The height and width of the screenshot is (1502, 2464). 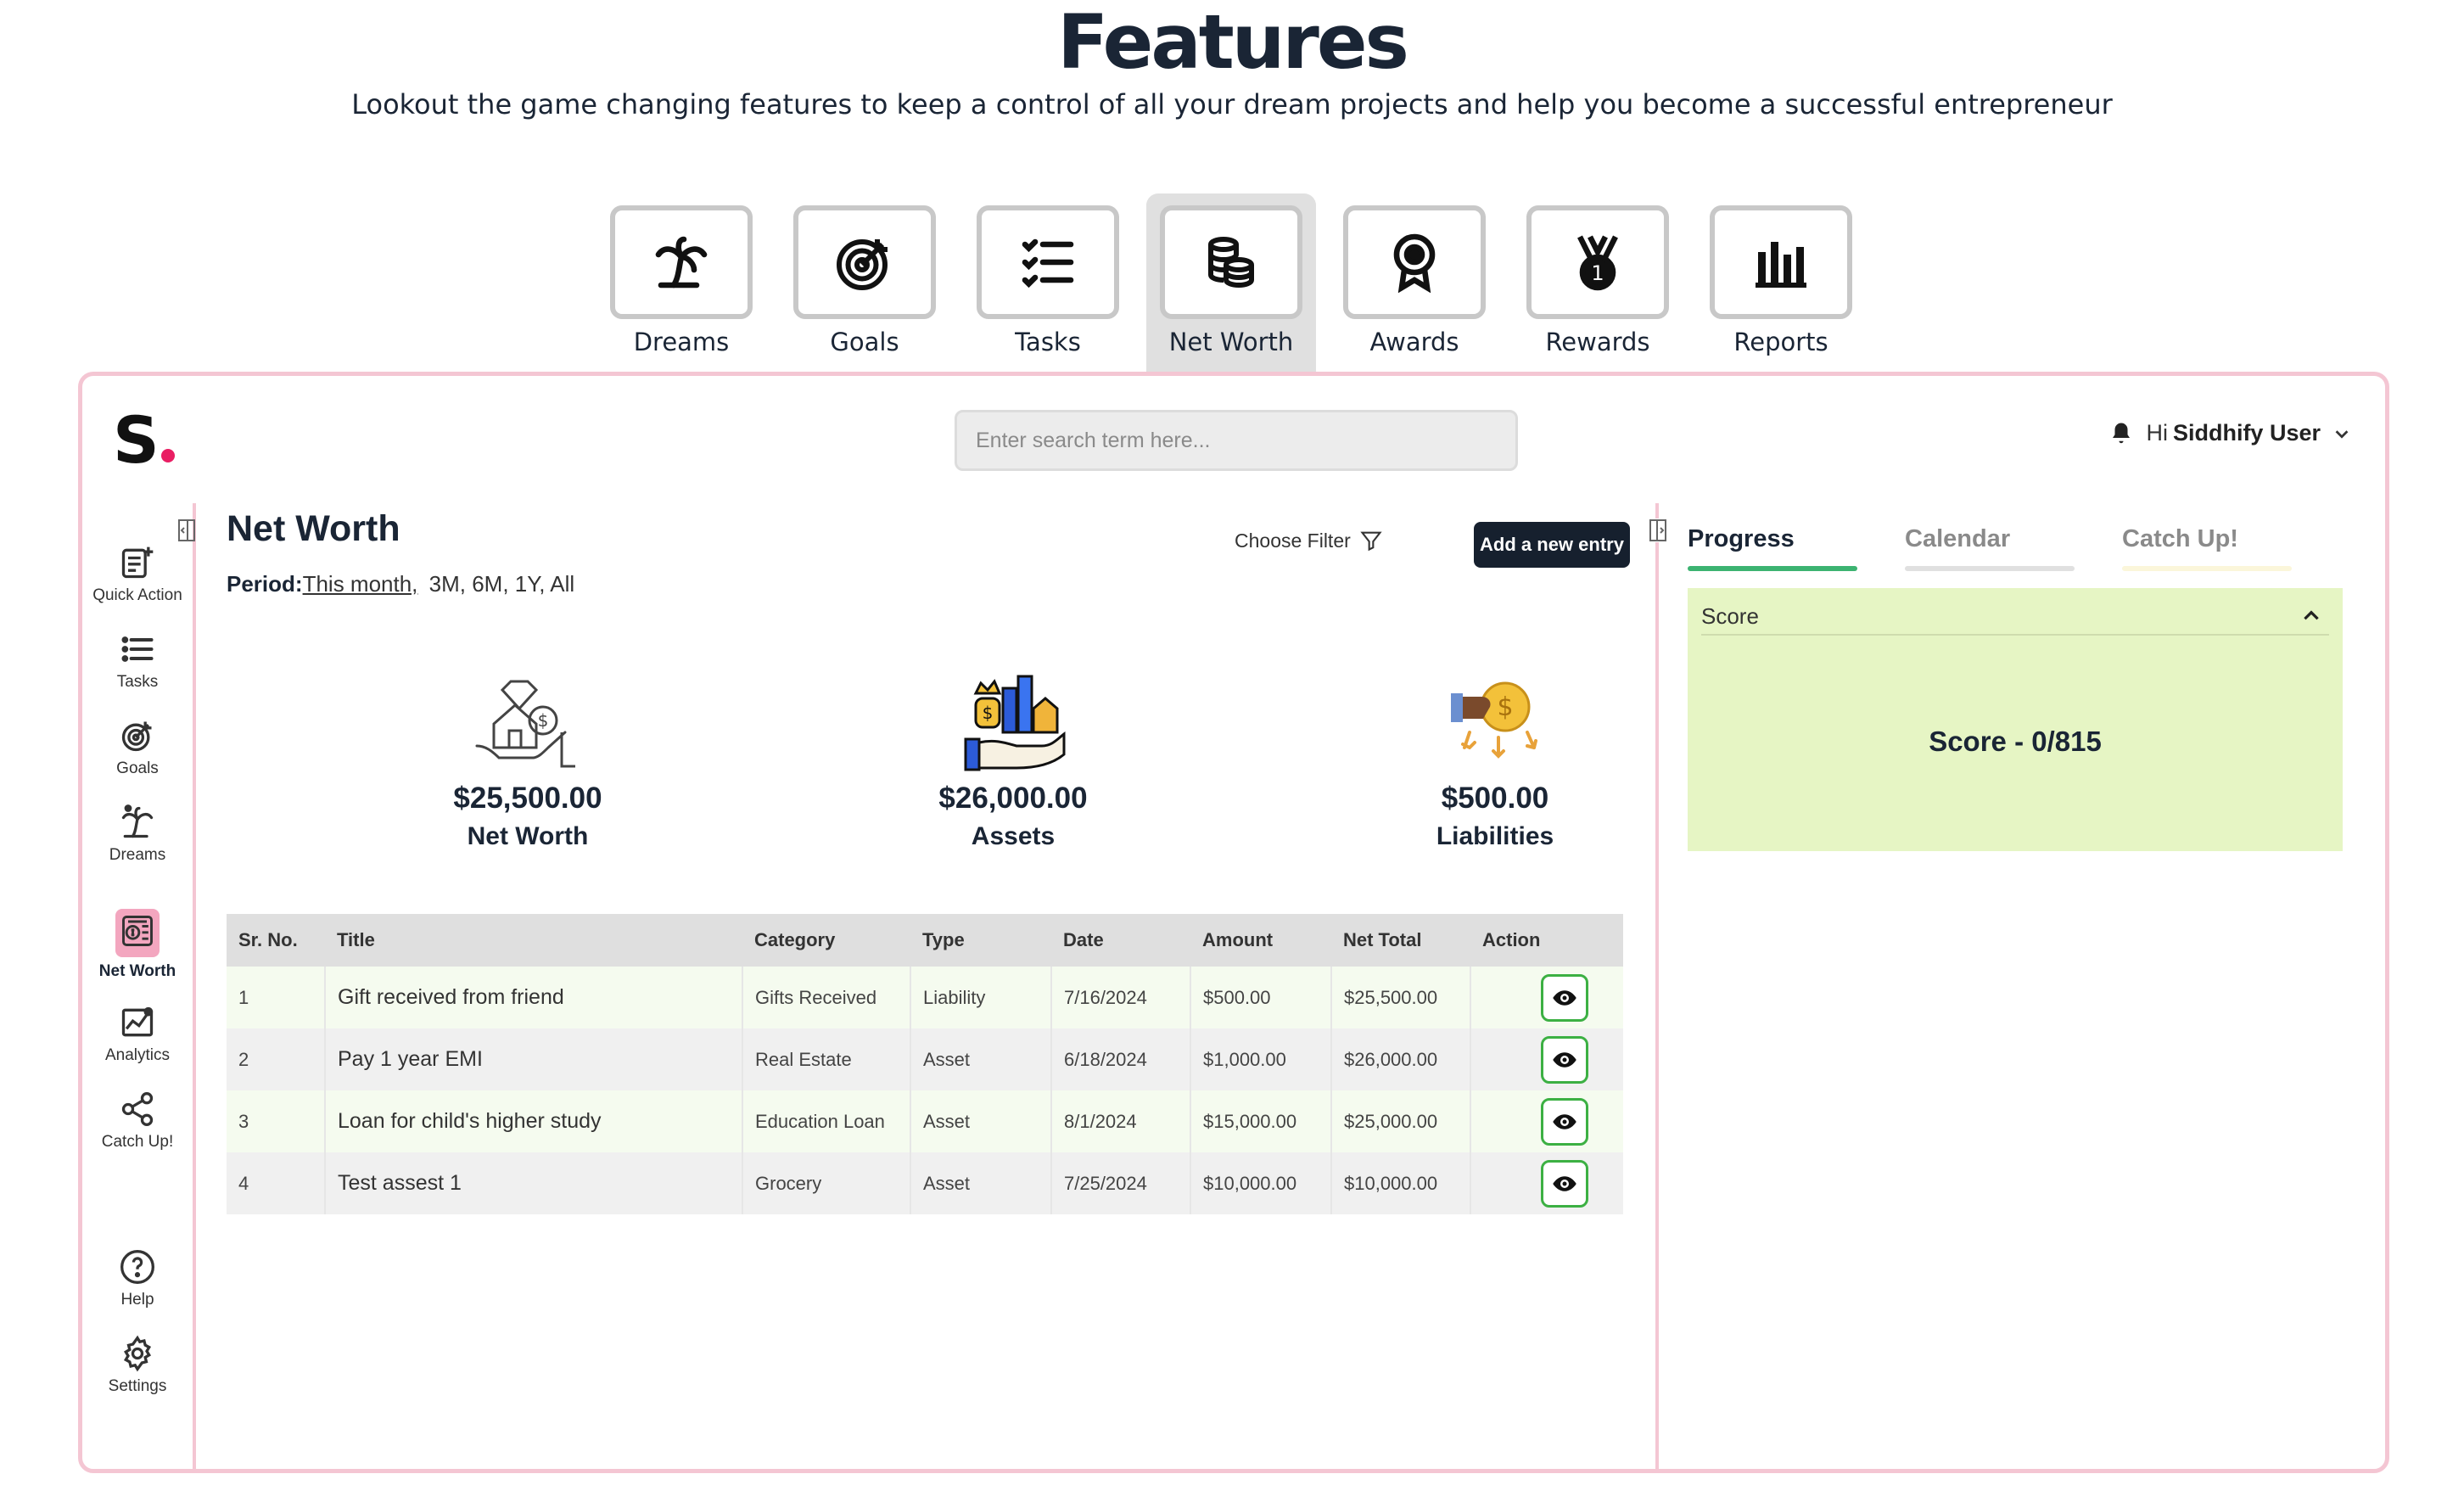 What do you see at coordinates (1231, 342) in the screenshot?
I see `feature-tab-label: Net Worth` at bounding box center [1231, 342].